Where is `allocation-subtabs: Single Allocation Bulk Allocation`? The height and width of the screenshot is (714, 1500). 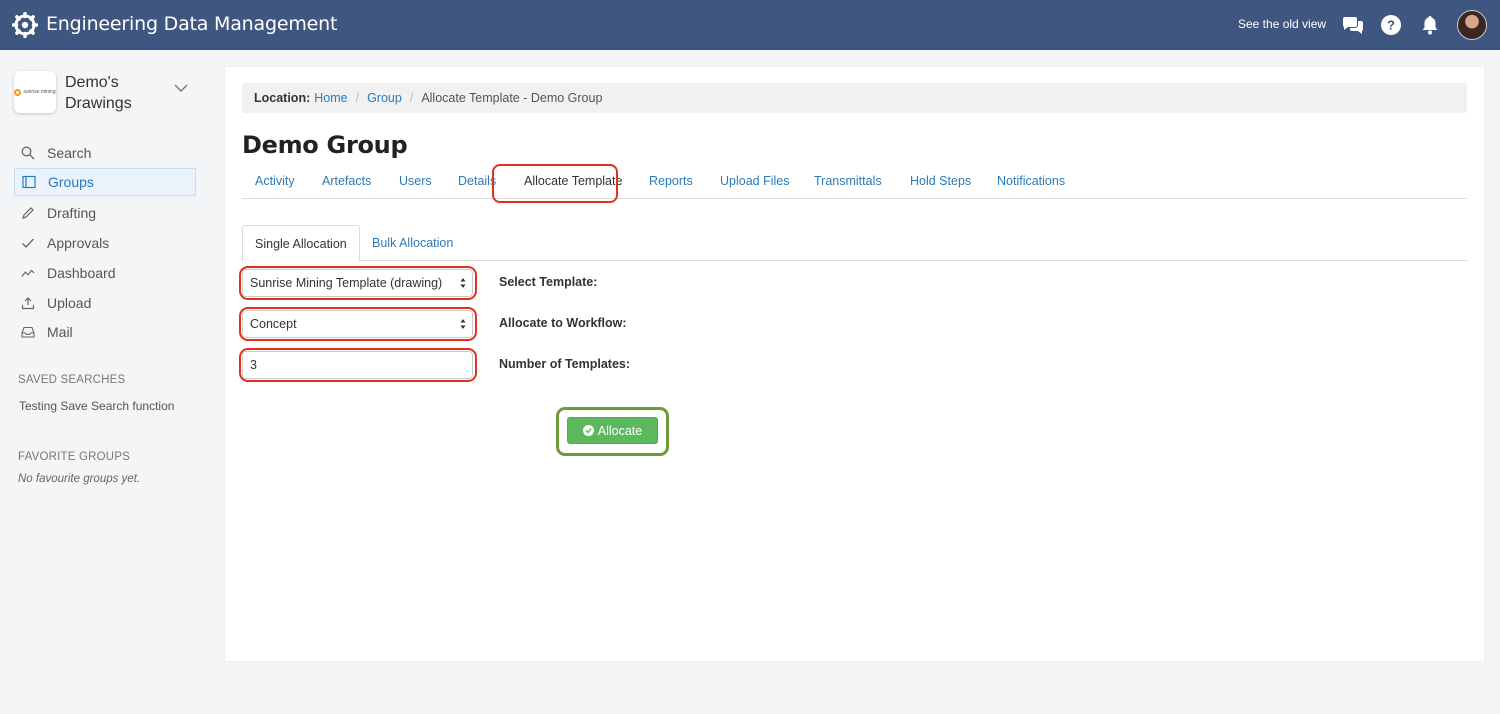 allocation-subtabs: Single Allocation Bulk Allocation is located at coordinates (854, 243).